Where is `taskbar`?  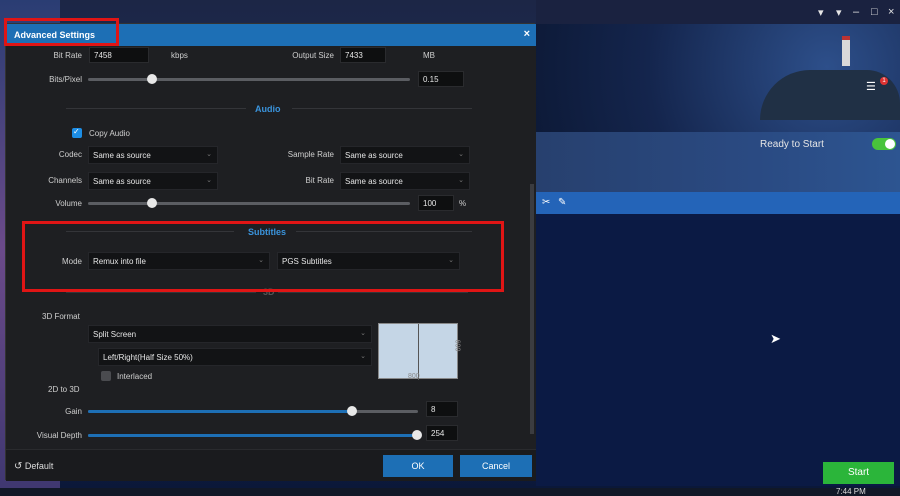 taskbar is located at coordinates (450, 492).